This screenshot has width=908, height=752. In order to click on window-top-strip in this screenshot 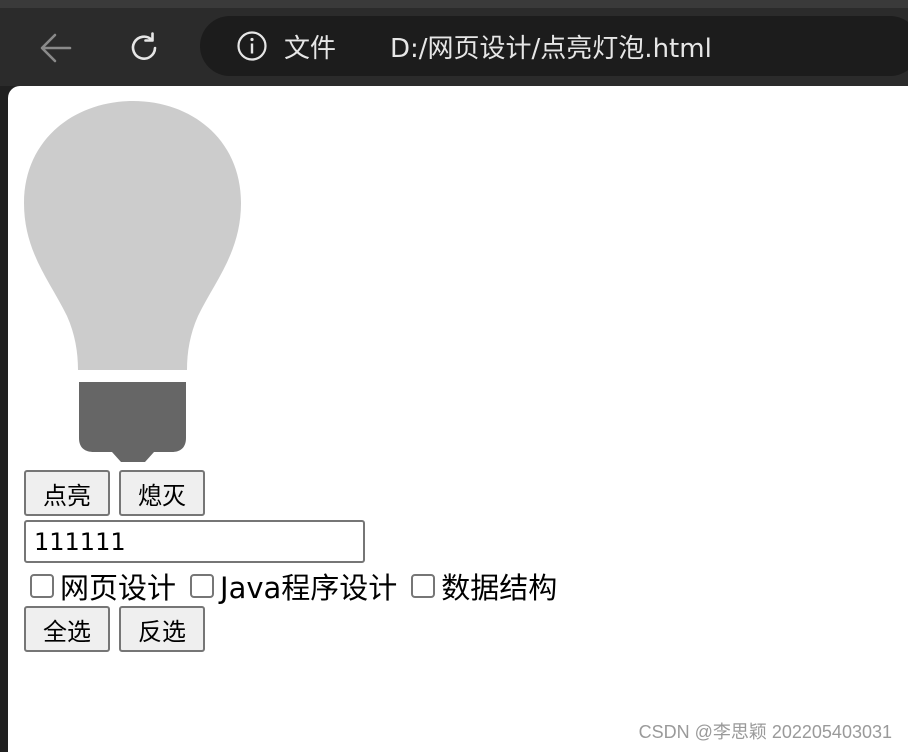, I will do `click(454, 4)`.